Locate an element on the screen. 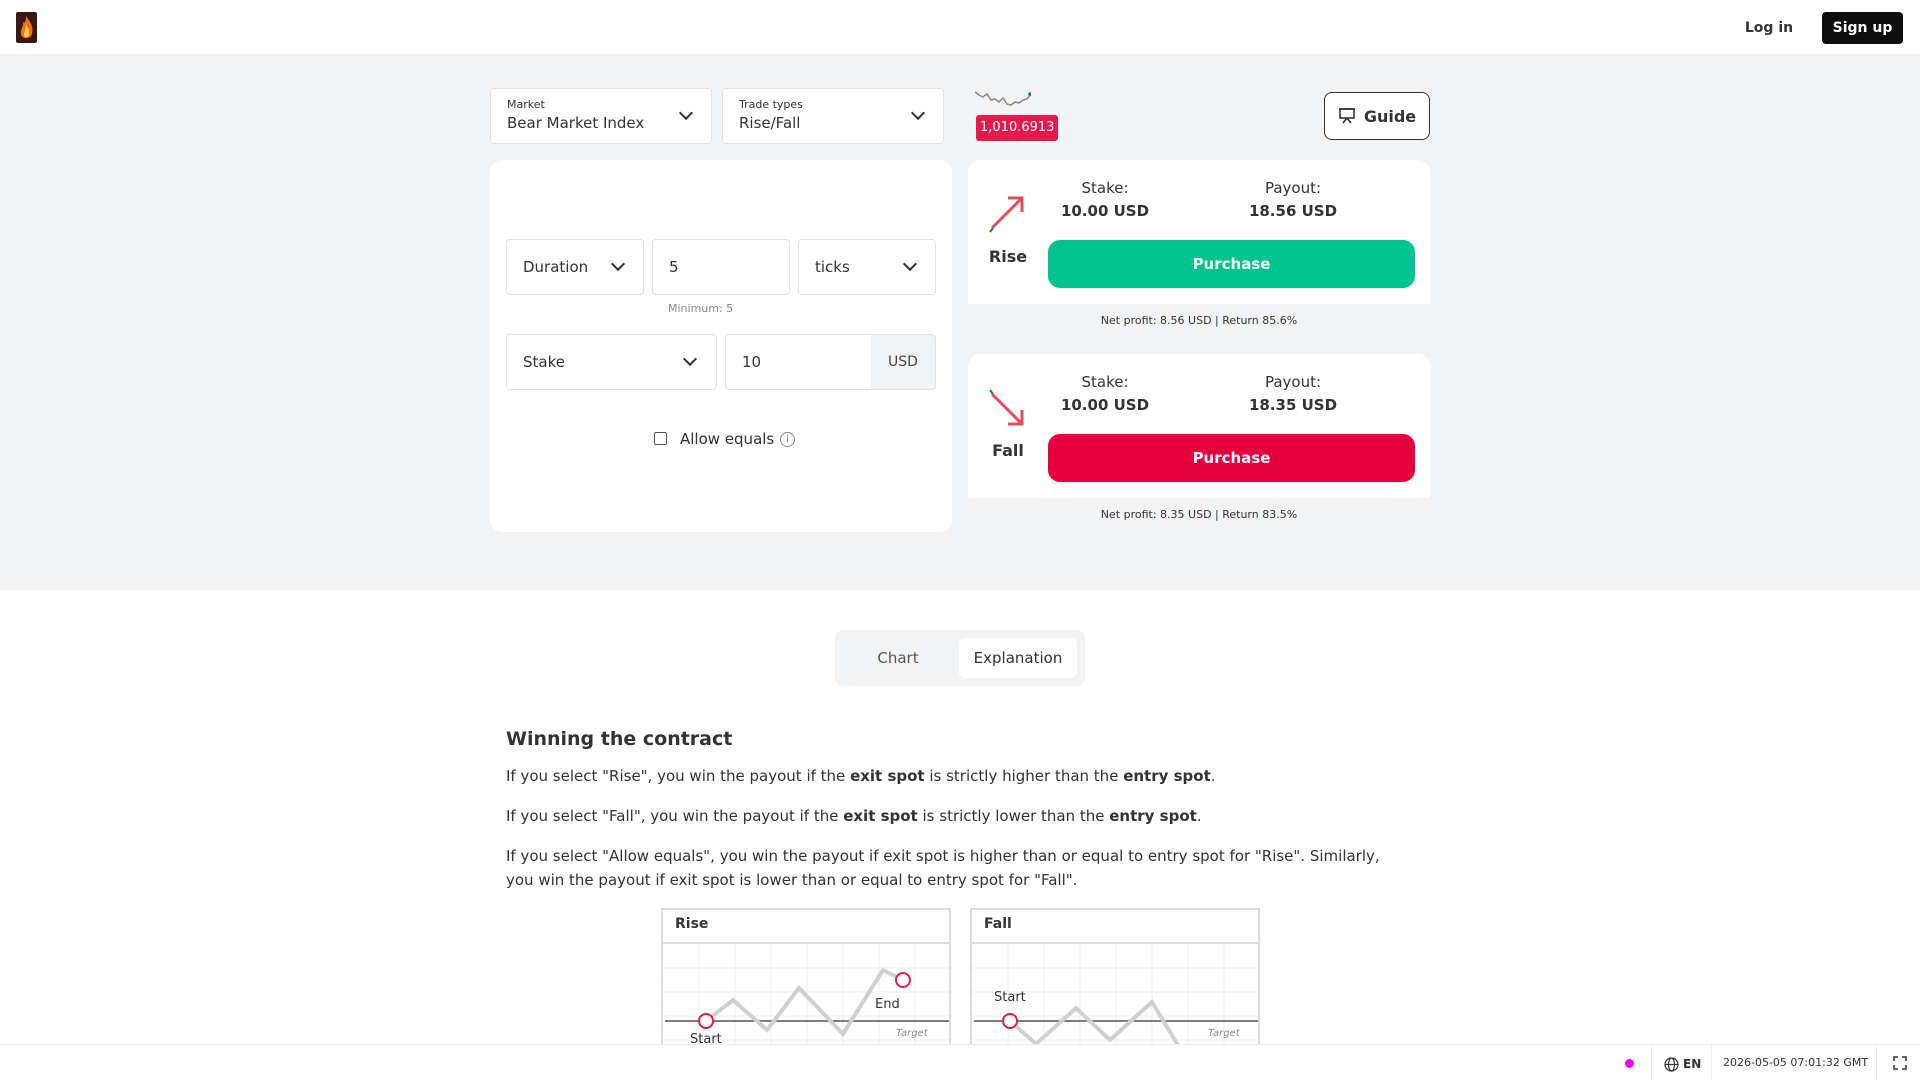  trade-type-value: Rise/Fall is located at coordinates (770, 123).